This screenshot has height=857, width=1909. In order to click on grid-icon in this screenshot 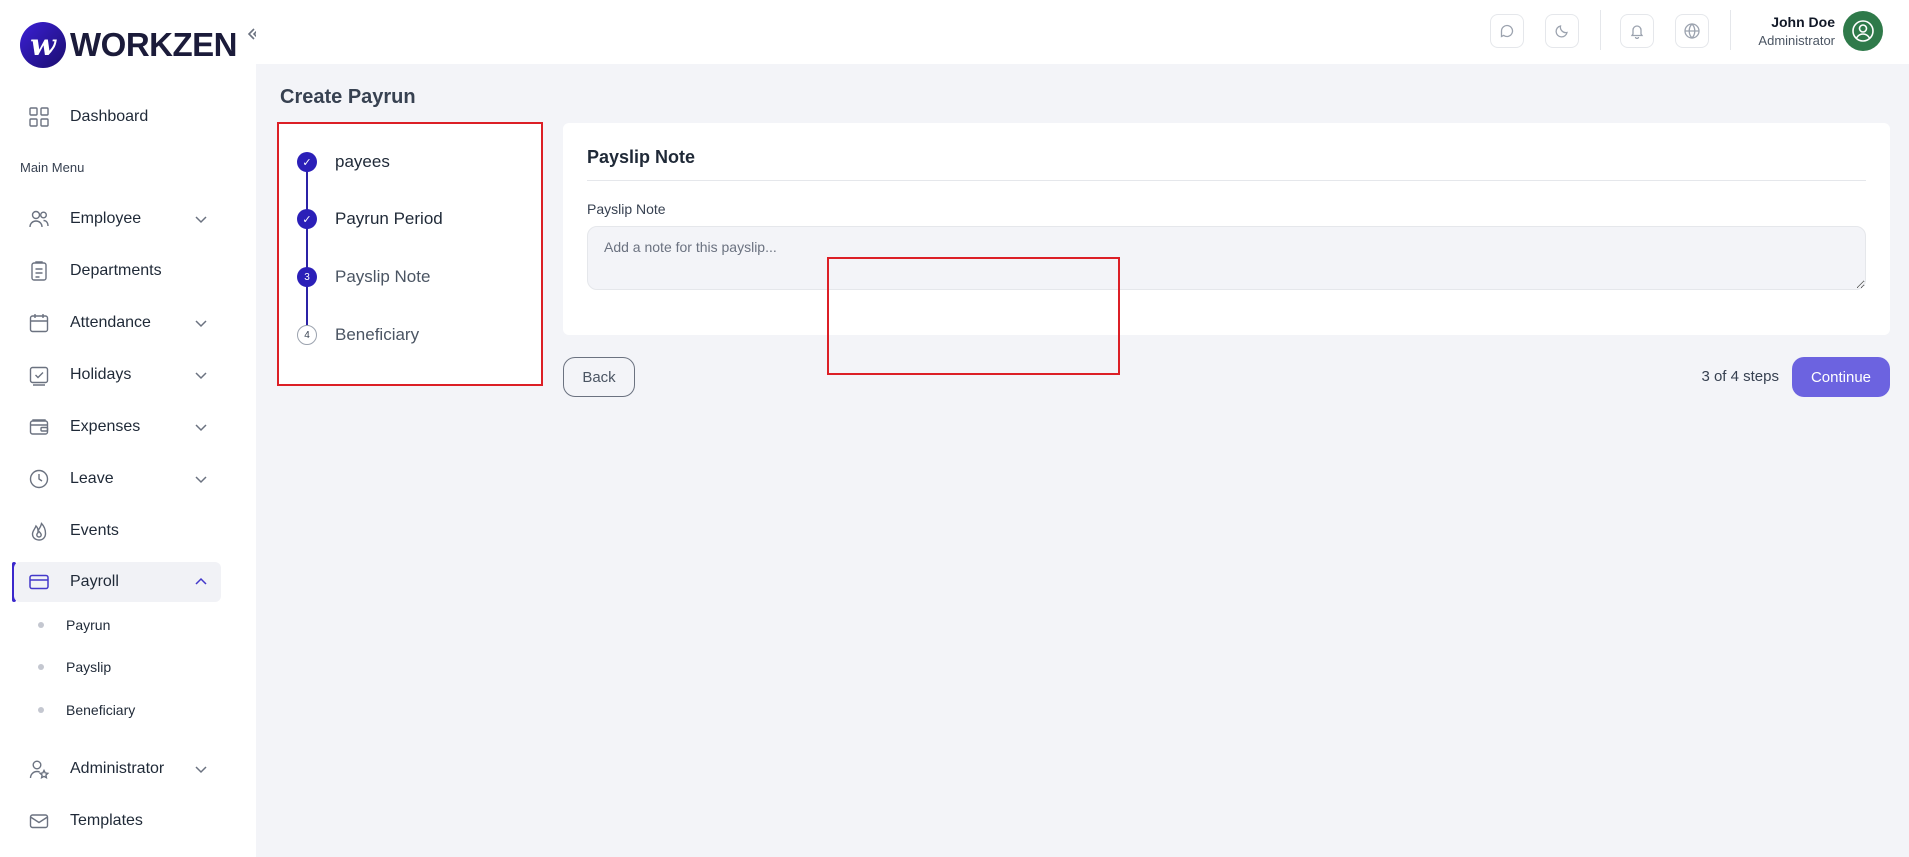, I will do `click(39, 117)`.